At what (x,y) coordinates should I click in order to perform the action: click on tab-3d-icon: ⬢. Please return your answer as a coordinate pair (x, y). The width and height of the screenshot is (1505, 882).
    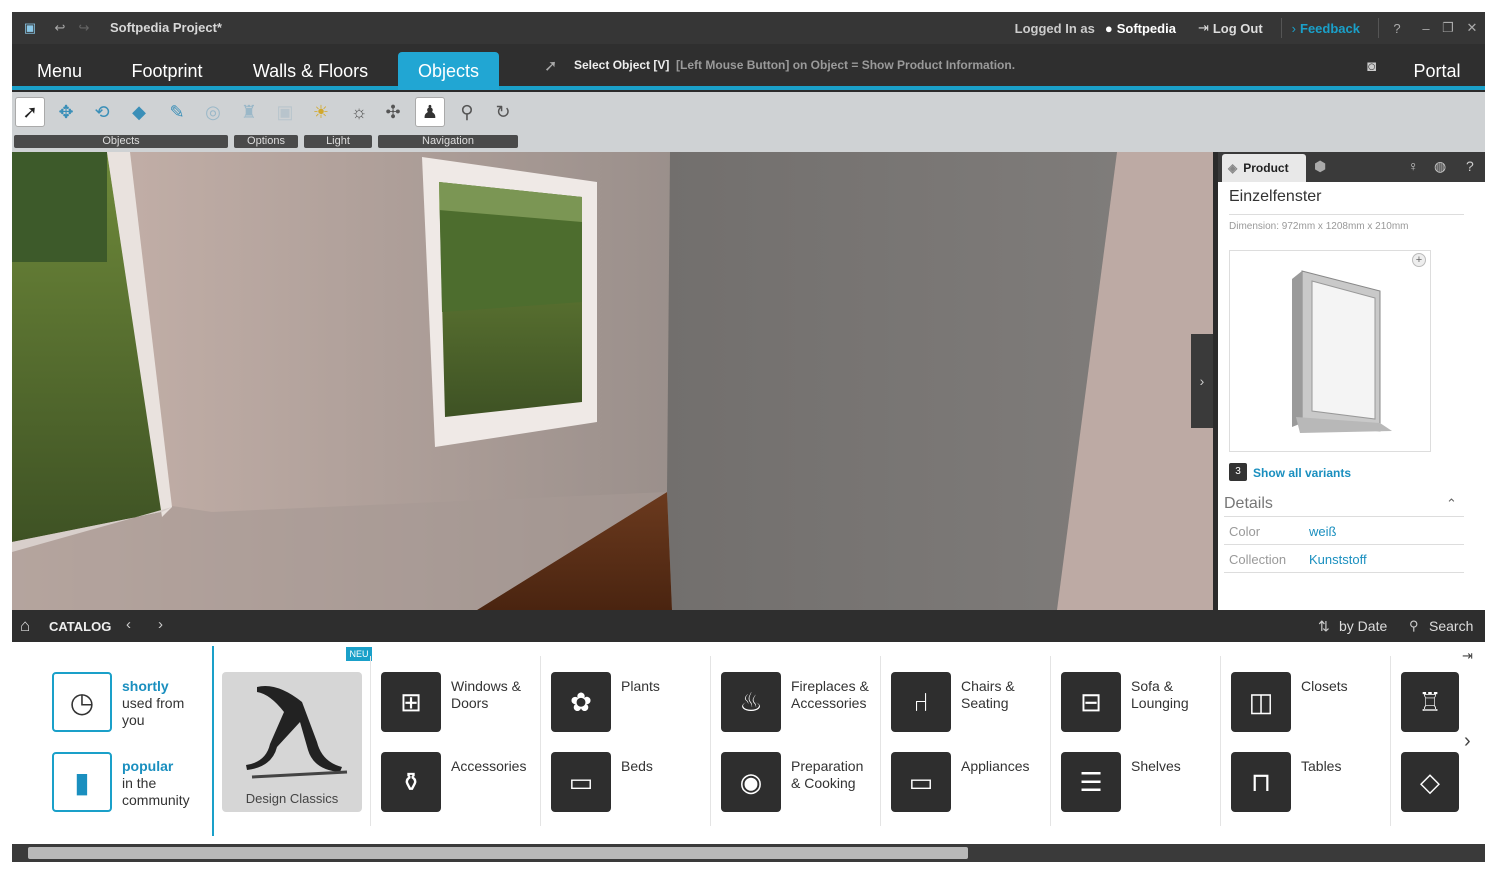
    Looking at the image, I should click on (1320, 166).